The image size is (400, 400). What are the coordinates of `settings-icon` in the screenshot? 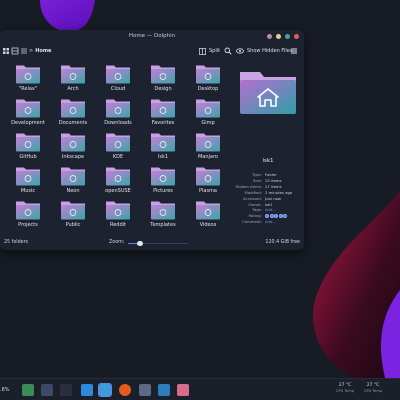 It's located at (145, 390).